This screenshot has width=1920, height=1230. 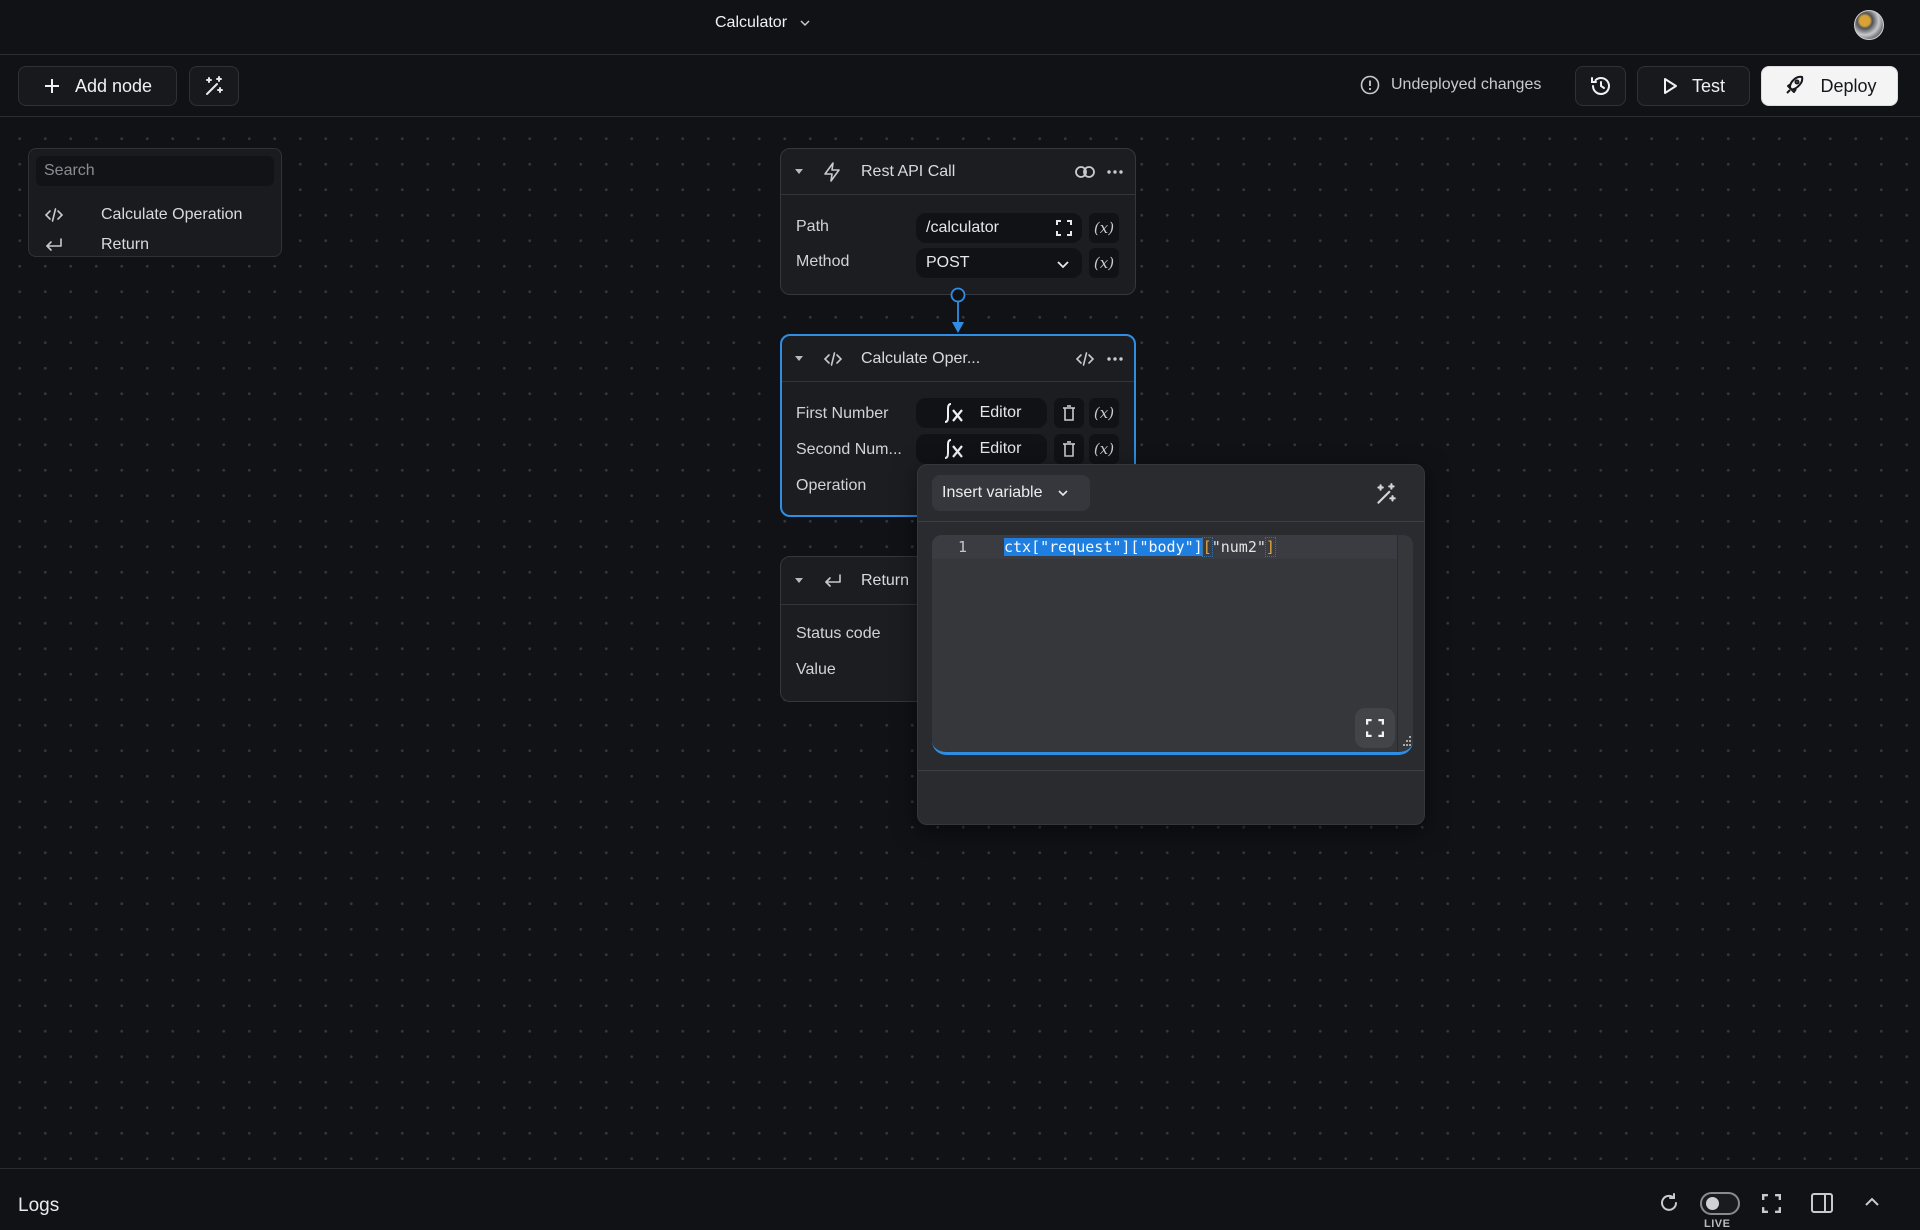 What do you see at coordinates (172, 214) in the screenshot?
I see `node-list-item-label: Calculate Operation` at bounding box center [172, 214].